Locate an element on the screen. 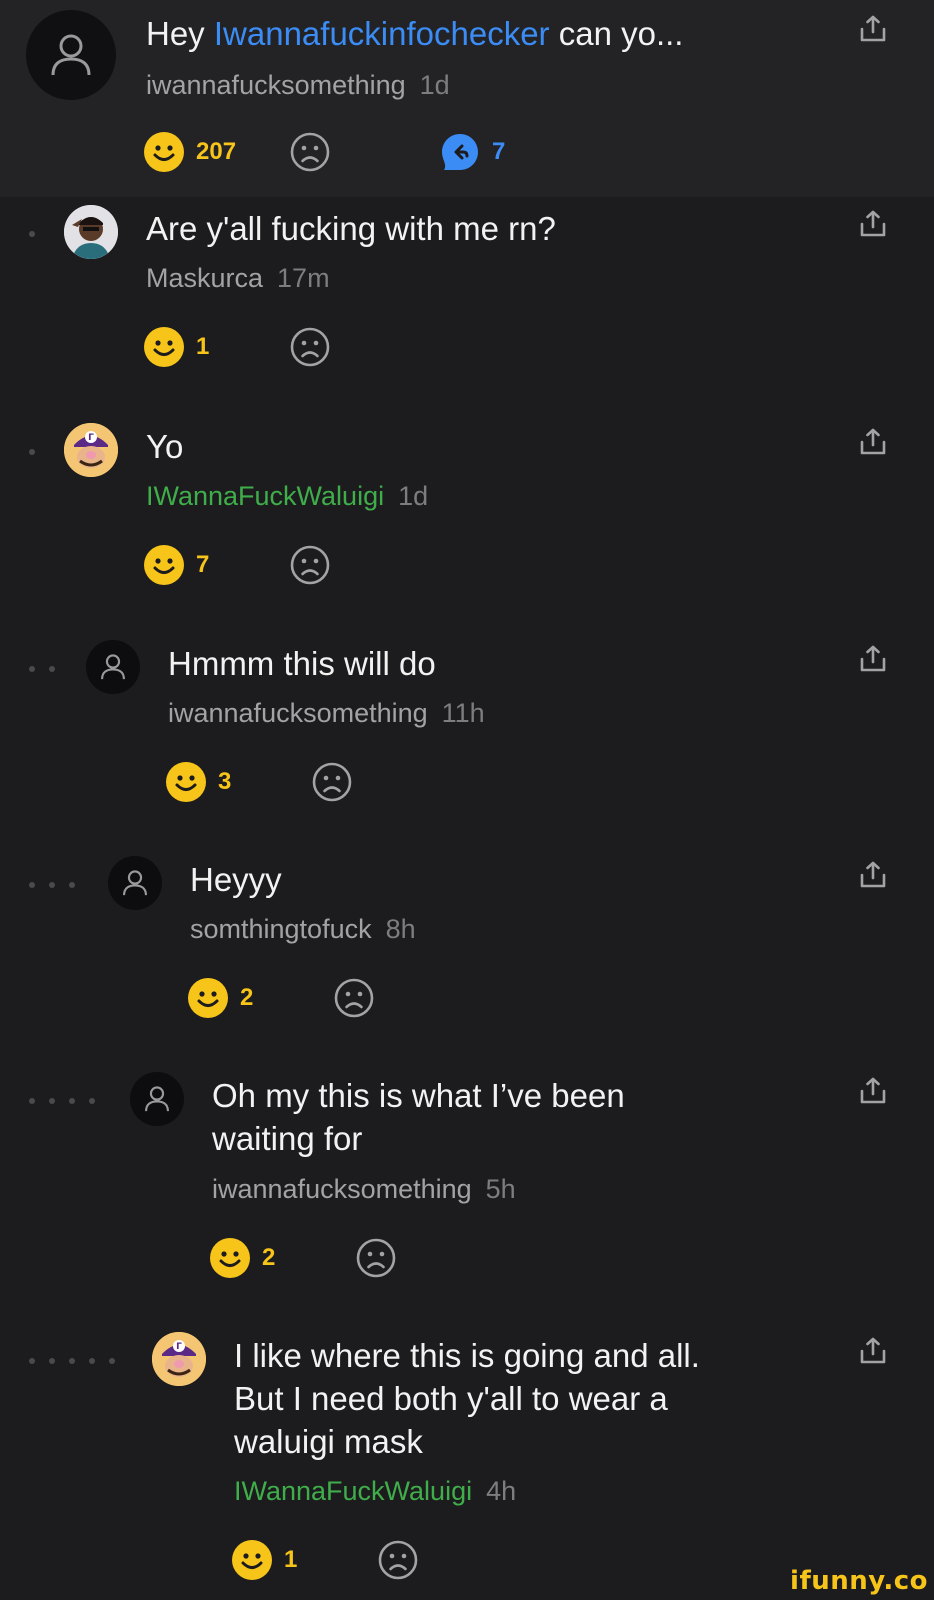 The width and height of the screenshot is (934, 1600). comment-meta: IWannaFuckWaluigi 4h is located at coordinates (375, 1491).